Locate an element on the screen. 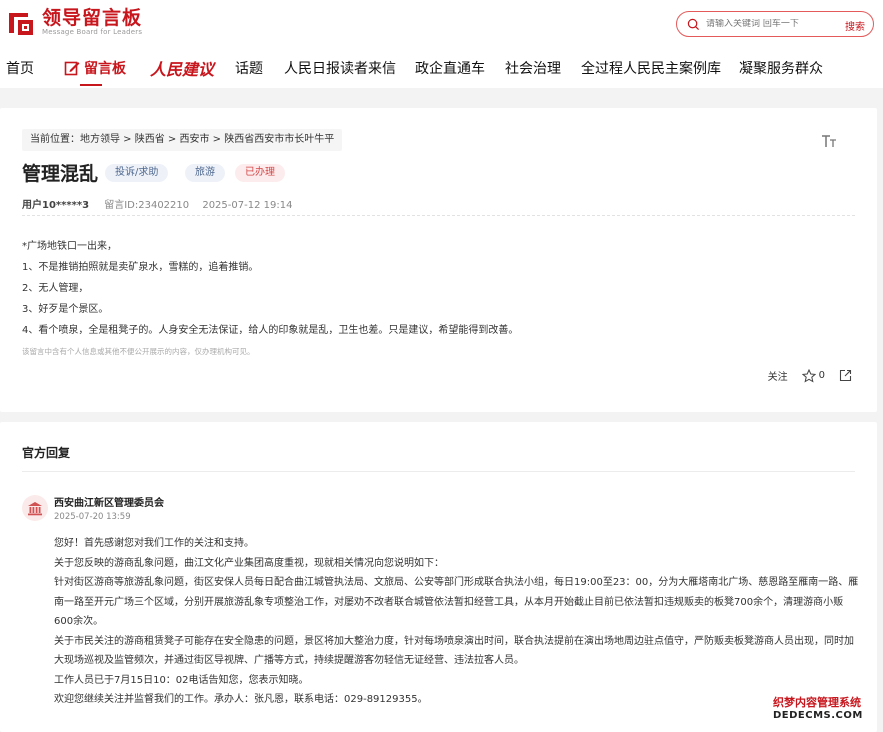 The height and width of the screenshot is (732, 883). message-title: 管理混乱 is located at coordinates (60, 174).